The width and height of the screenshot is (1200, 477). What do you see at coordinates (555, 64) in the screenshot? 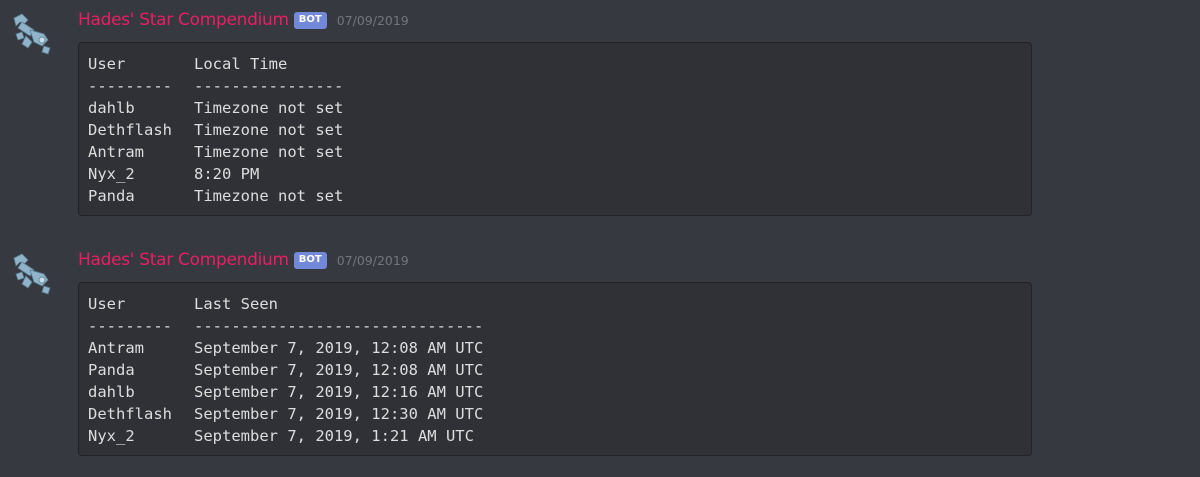
I see `table-header-row: User Local Time` at bounding box center [555, 64].